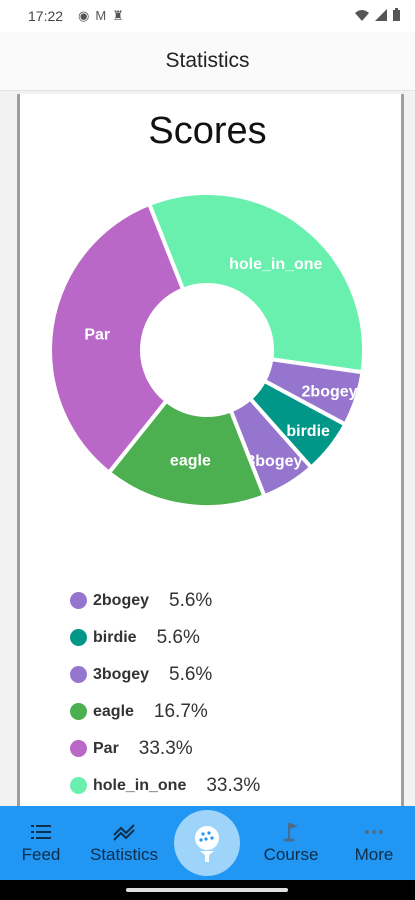  I want to click on legend-label: hole_in_one, so click(140, 785).